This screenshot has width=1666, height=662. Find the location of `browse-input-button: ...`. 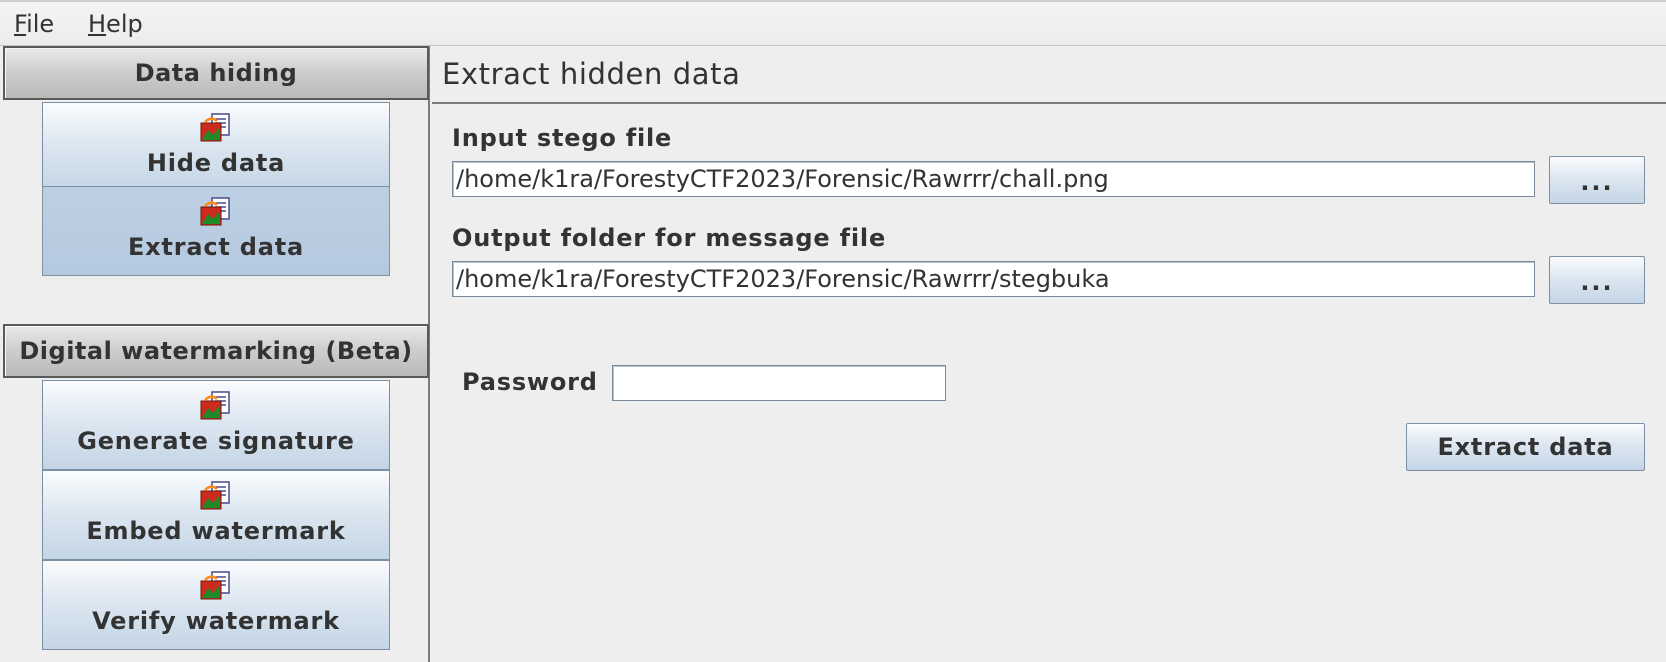

browse-input-button: ... is located at coordinates (1597, 180).